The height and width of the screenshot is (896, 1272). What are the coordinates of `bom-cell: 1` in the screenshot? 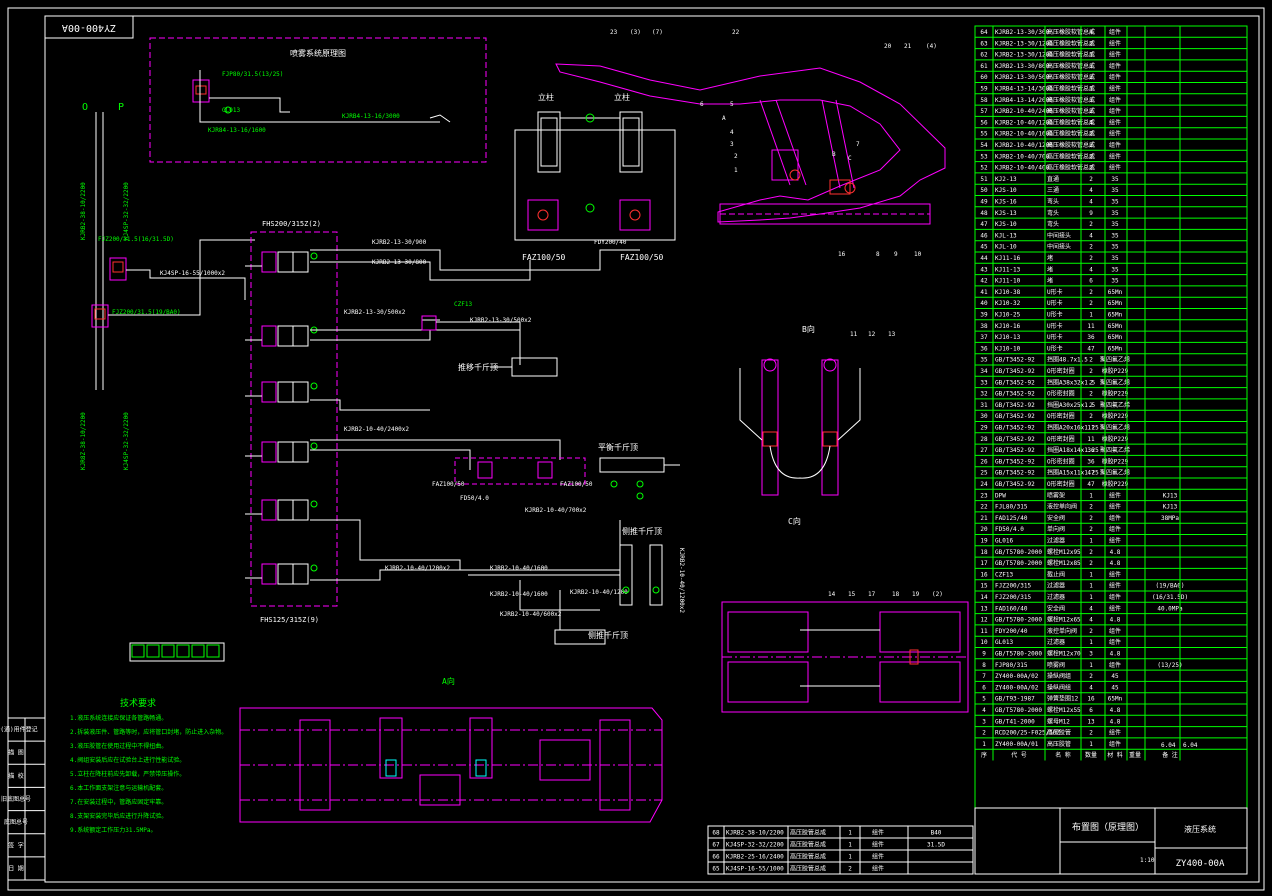 It's located at (1091, 574).